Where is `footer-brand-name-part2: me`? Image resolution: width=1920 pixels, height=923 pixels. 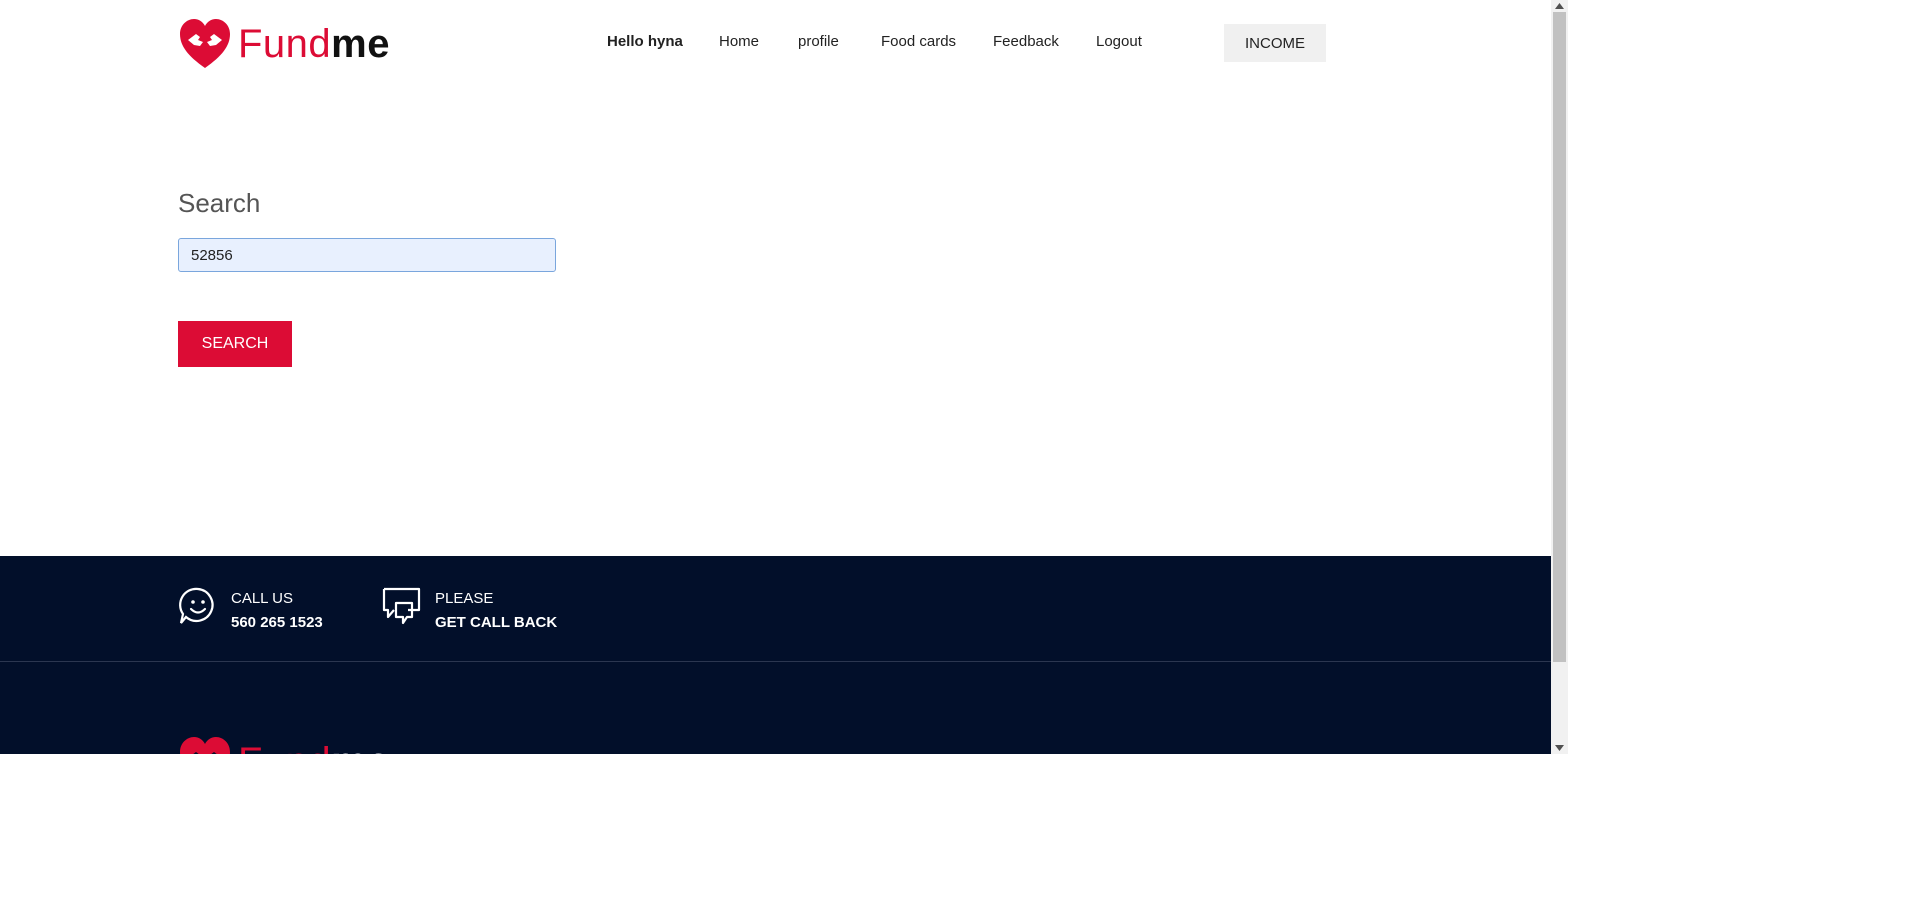
footer-brand-name-part2: me is located at coordinates (360, 747).